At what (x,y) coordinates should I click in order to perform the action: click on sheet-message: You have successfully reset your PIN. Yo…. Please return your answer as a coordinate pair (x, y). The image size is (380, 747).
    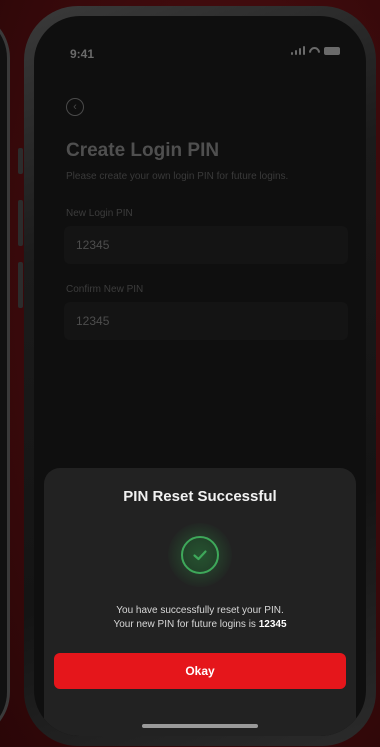
    Looking at the image, I should click on (200, 618).